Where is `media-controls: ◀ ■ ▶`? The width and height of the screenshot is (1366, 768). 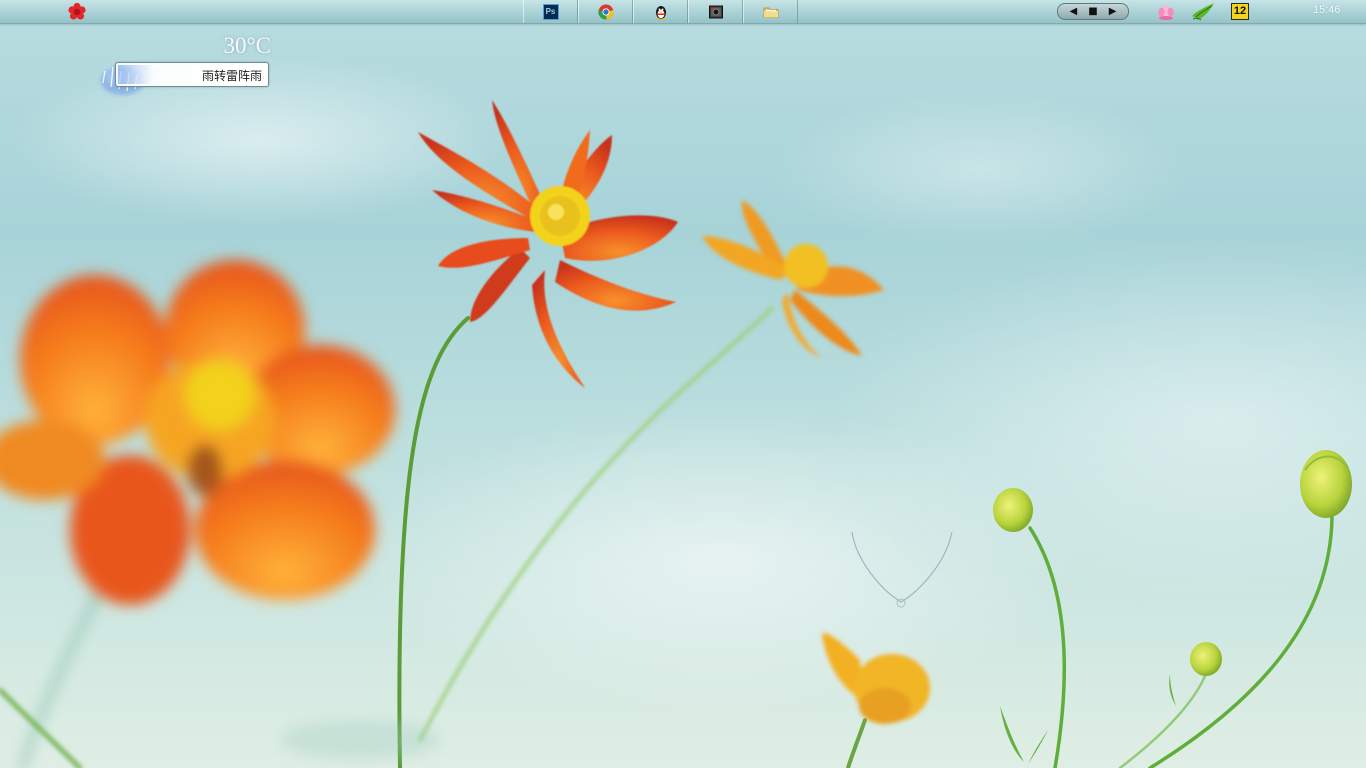 media-controls: ◀ ■ ▶ is located at coordinates (1093, 11).